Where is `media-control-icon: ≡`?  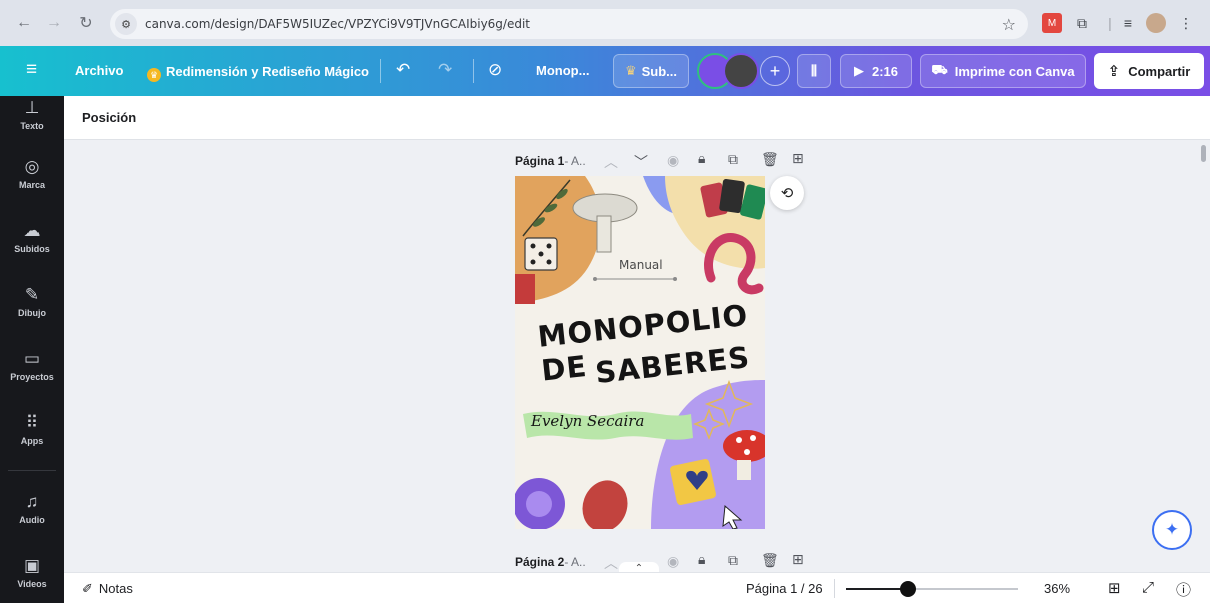 media-control-icon: ≡ is located at coordinates (1128, 23).